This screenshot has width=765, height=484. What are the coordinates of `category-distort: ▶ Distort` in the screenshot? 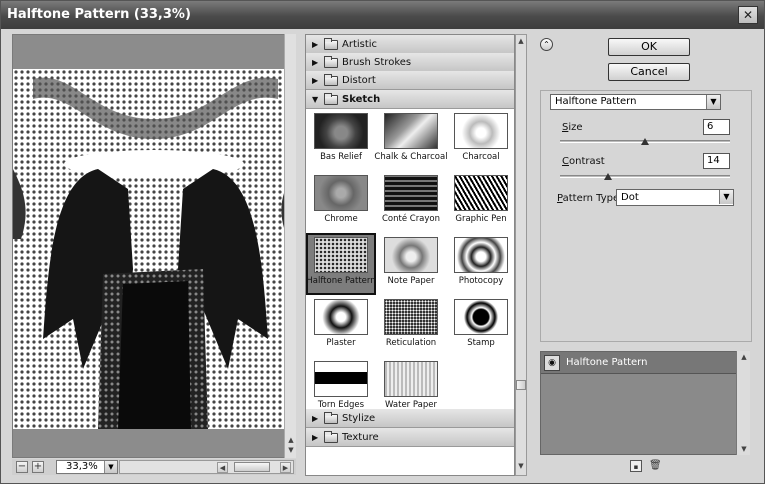 It's located at (410, 80).